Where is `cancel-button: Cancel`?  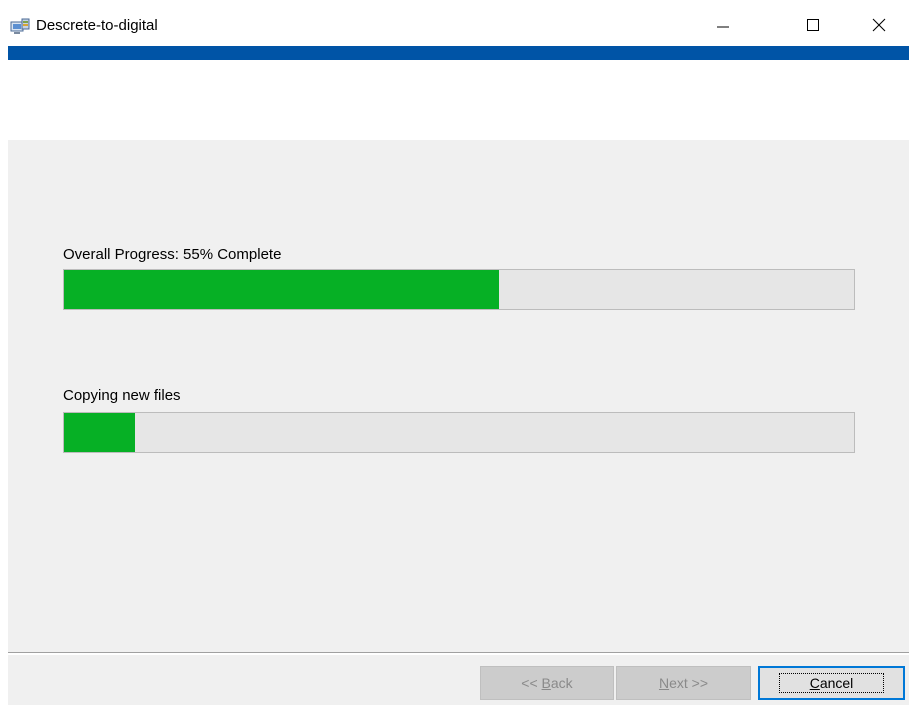
cancel-button: Cancel is located at coordinates (831, 683).